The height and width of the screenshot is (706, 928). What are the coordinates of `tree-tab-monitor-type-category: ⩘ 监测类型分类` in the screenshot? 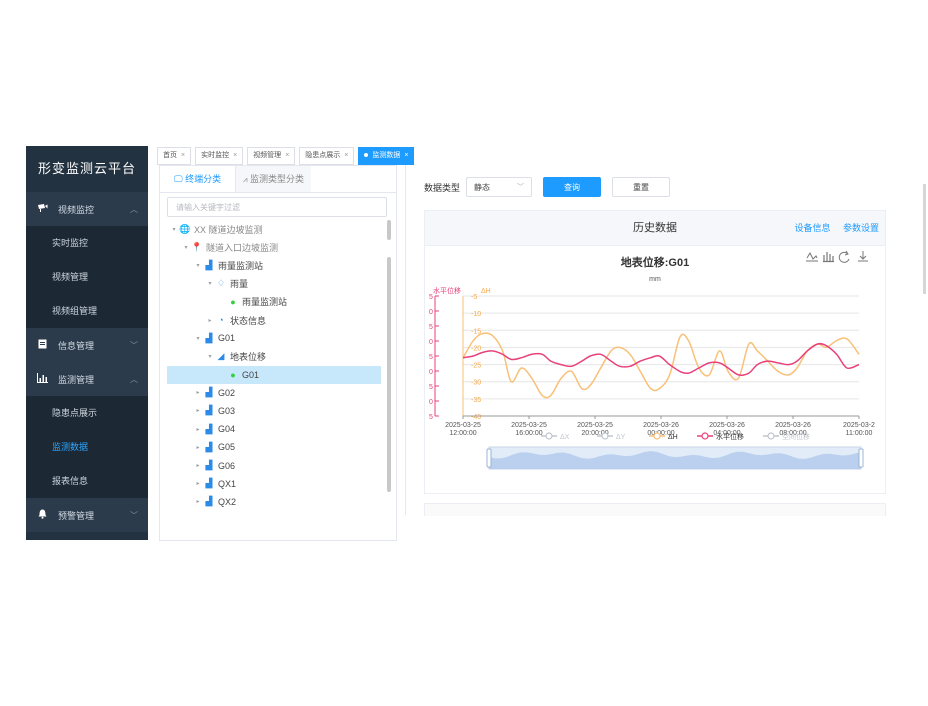 It's located at (273, 179).